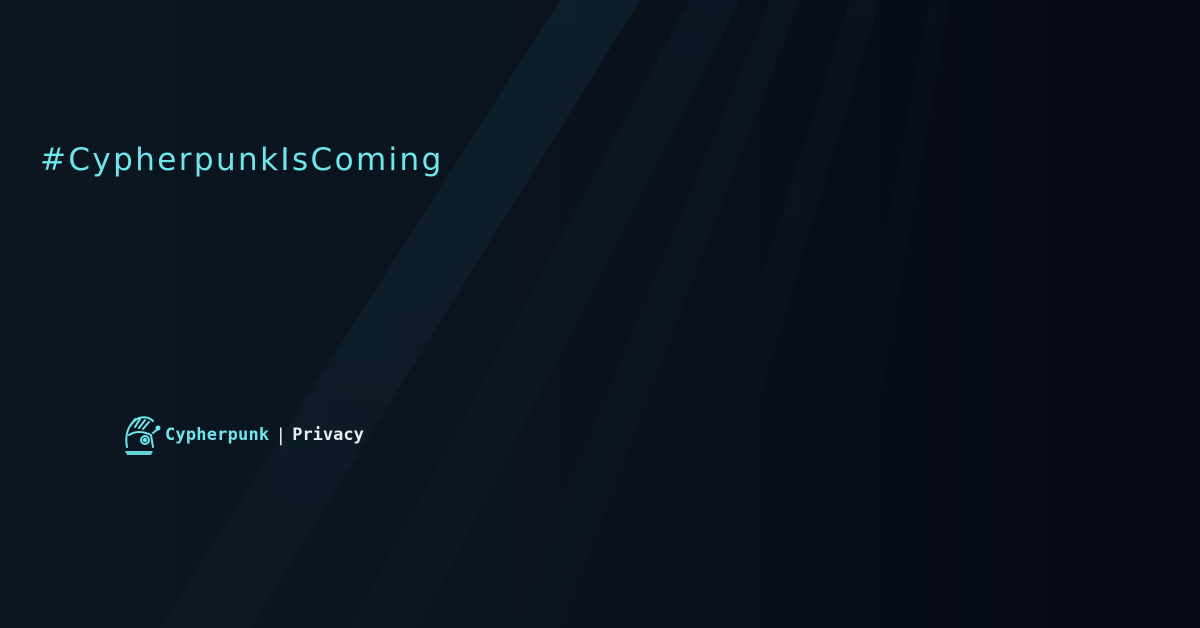 The width and height of the screenshot is (1200, 628). What do you see at coordinates (242, 160) in the screenshot?
I see `campaign-hashtag: #CypherpunkIsComing` at bounding box center [242, 160].